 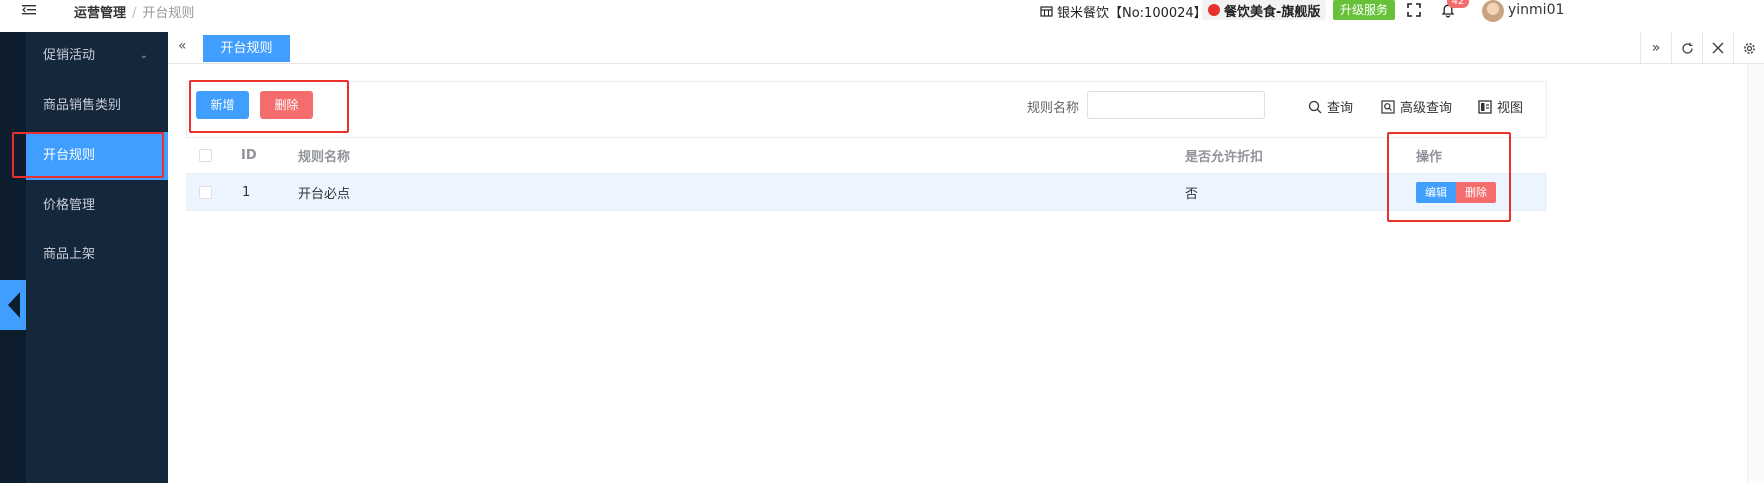 I want to click on store-info: 银米餐饮【No:100024】, so click(x=1132, y=13).